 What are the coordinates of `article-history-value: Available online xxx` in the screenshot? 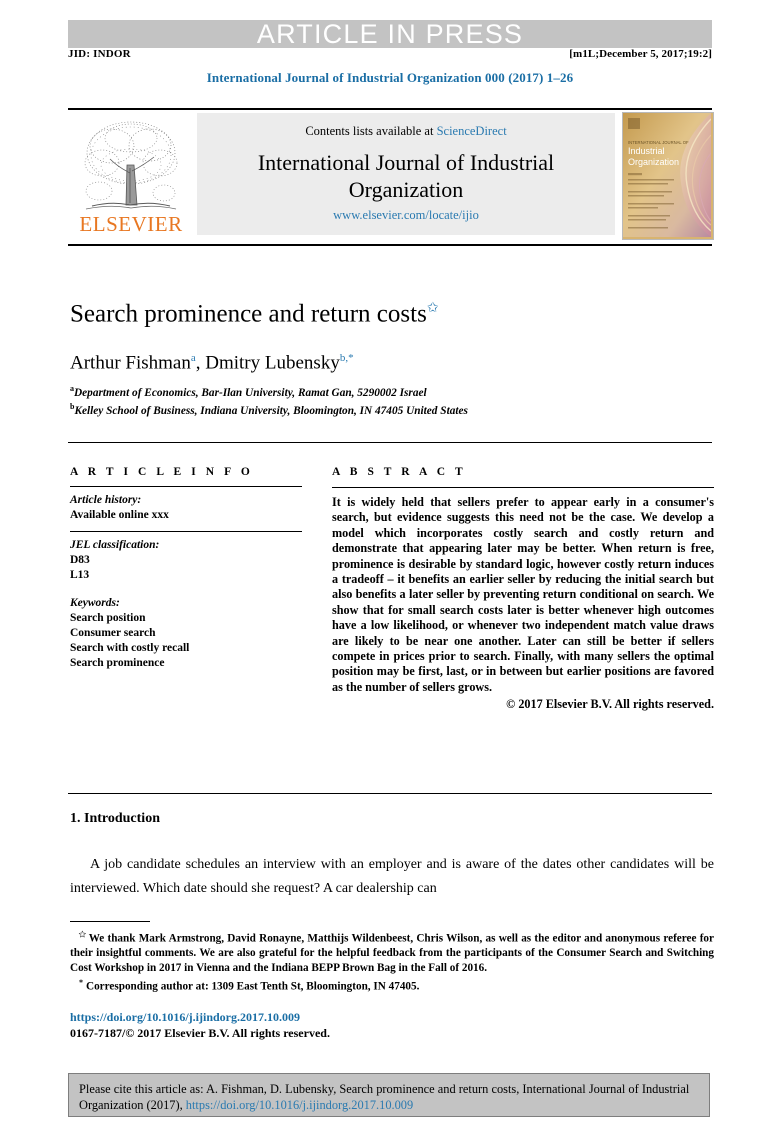 It's located at (119, 515).